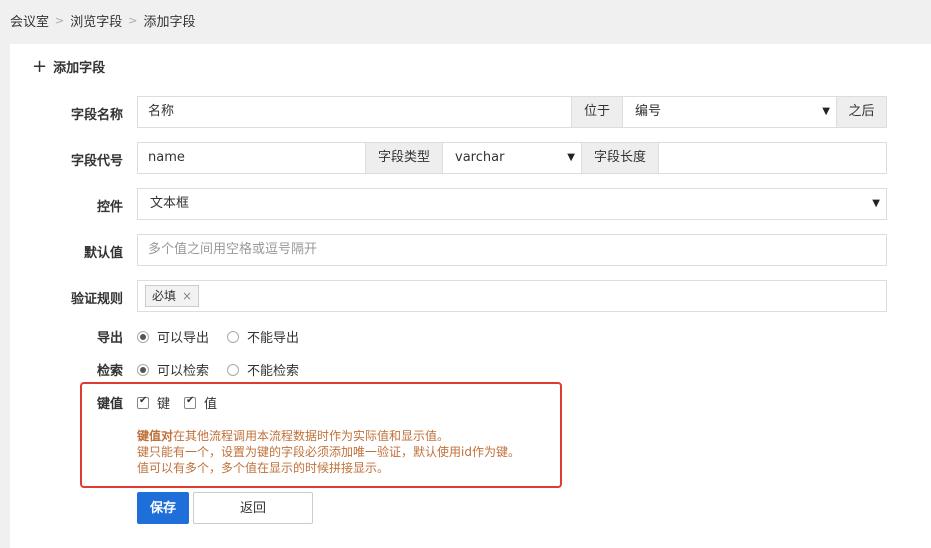 The image size is (931, 548). I want to click on breadcrumb: 会议室 > 浏览字段 > 添加字段, so click(102, 20).